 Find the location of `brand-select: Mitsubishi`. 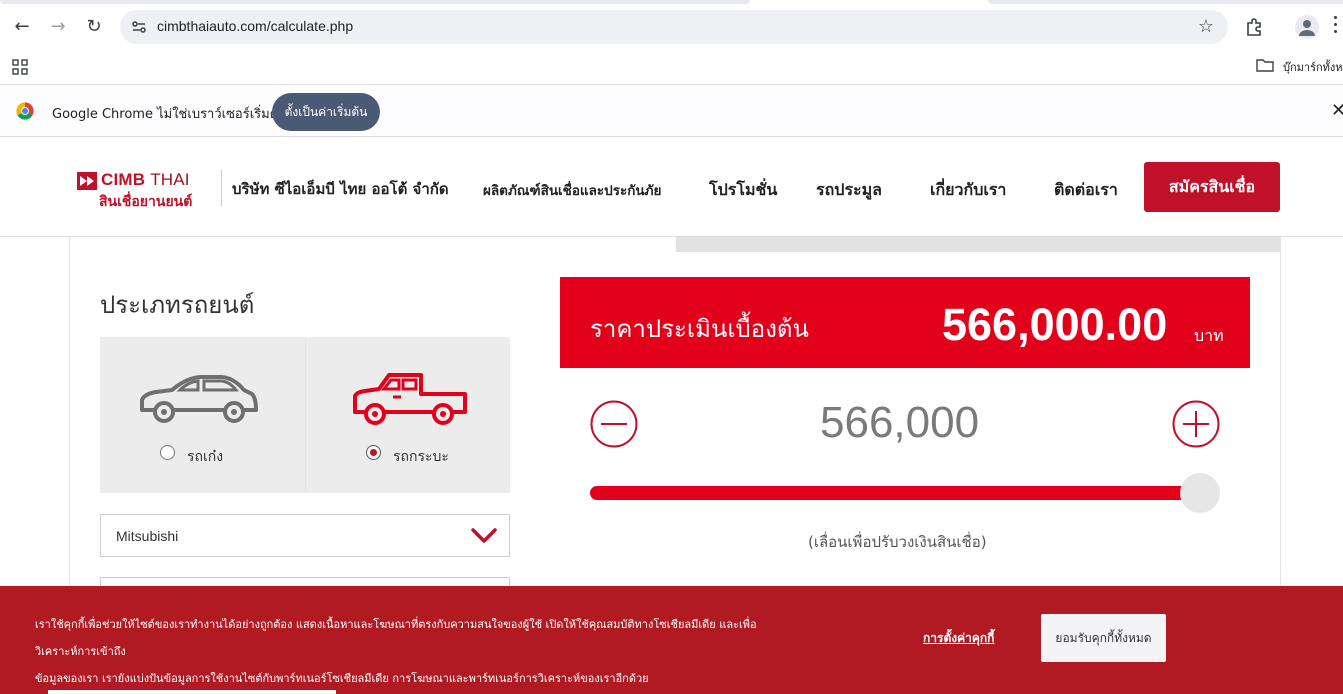

brand-select: Mitsubishi is located at coordinates (305, 535).